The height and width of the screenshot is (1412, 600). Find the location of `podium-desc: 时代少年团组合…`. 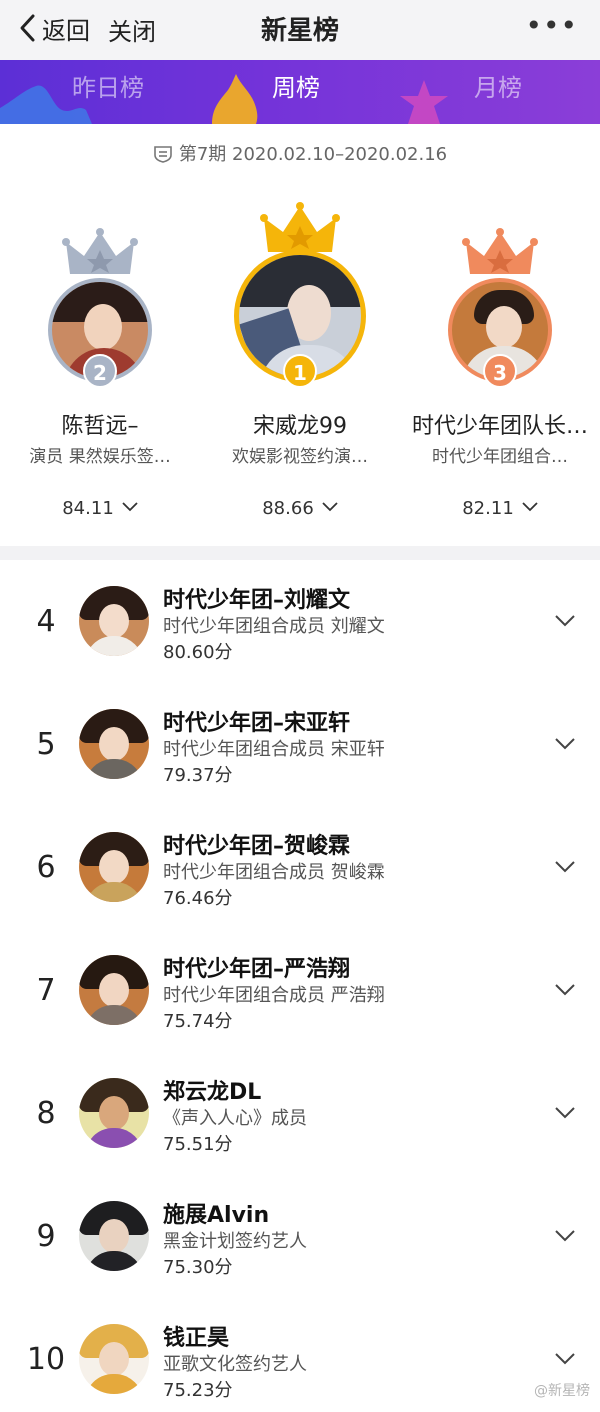

podium-desc: 时代少年团组合… is located at coordinates (500, 457).